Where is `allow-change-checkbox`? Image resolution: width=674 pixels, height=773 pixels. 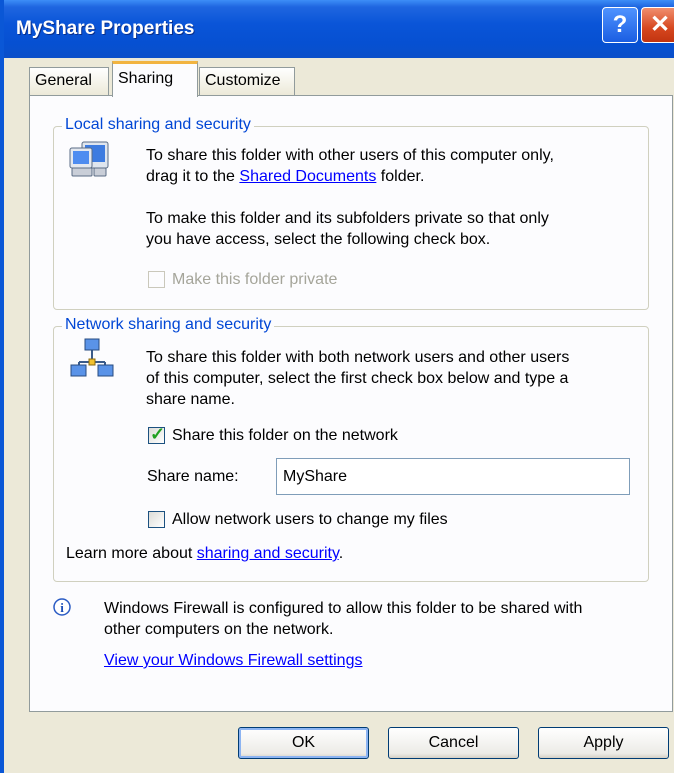
allow-change-checkbox is located at coordinates (156, 519).